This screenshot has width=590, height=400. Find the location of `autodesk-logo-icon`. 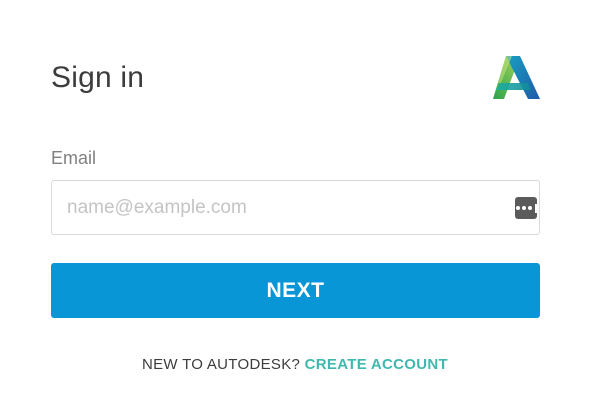

autodesk-logo-icon is located at coordinates (516, 77).